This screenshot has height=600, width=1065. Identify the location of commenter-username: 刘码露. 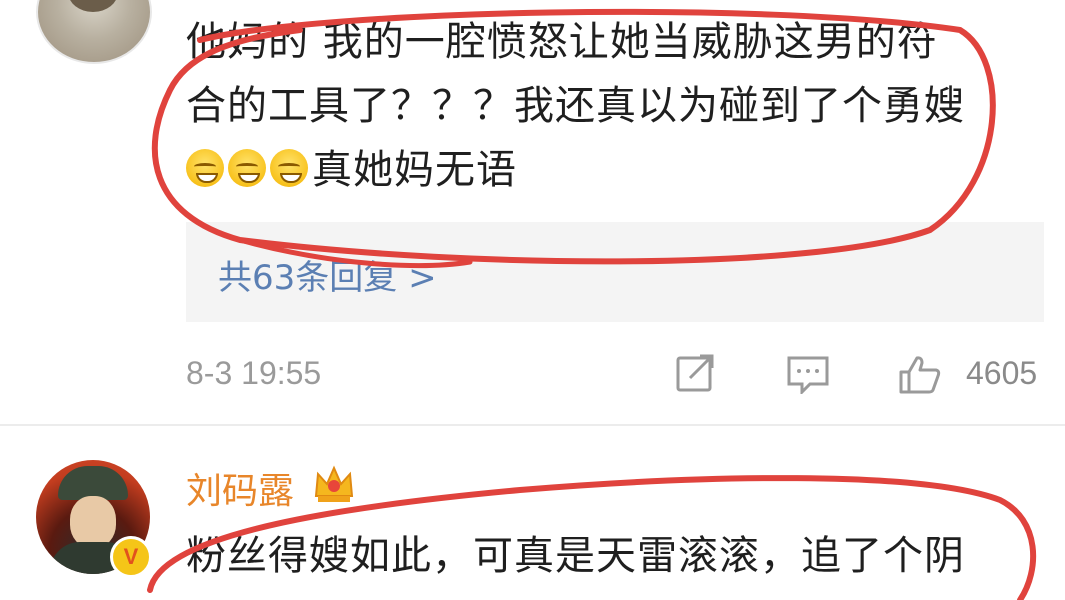
(240, 488).